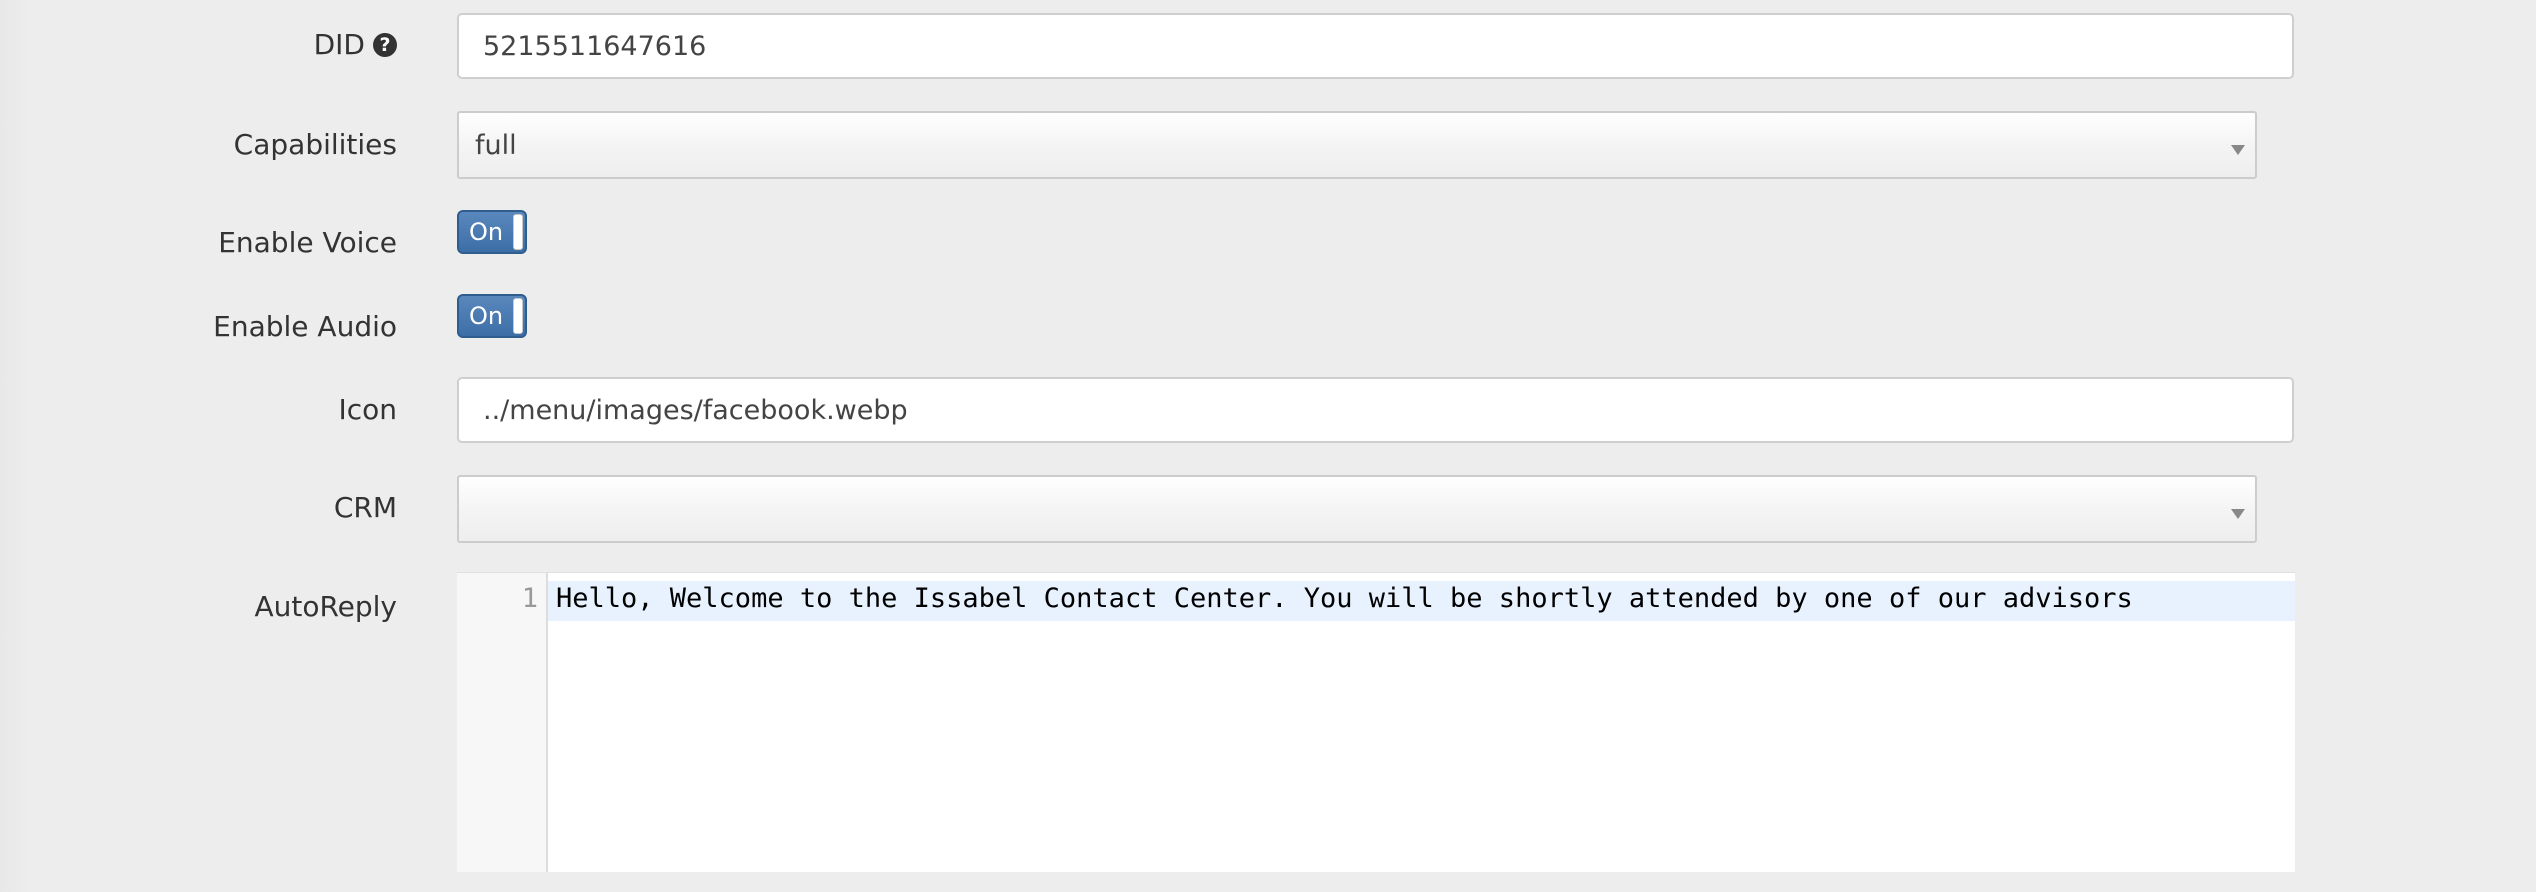 Image resolution: width=2536 pixels, height=892 pixels. What do you see at coordinates (496, 145) in the screenshot?
I see `capabilities-selected-value: full` at bounding box center [496, 145].